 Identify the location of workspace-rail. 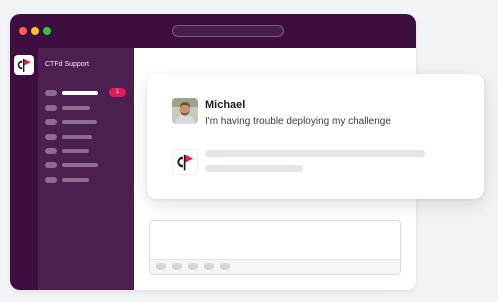
(24, 169).